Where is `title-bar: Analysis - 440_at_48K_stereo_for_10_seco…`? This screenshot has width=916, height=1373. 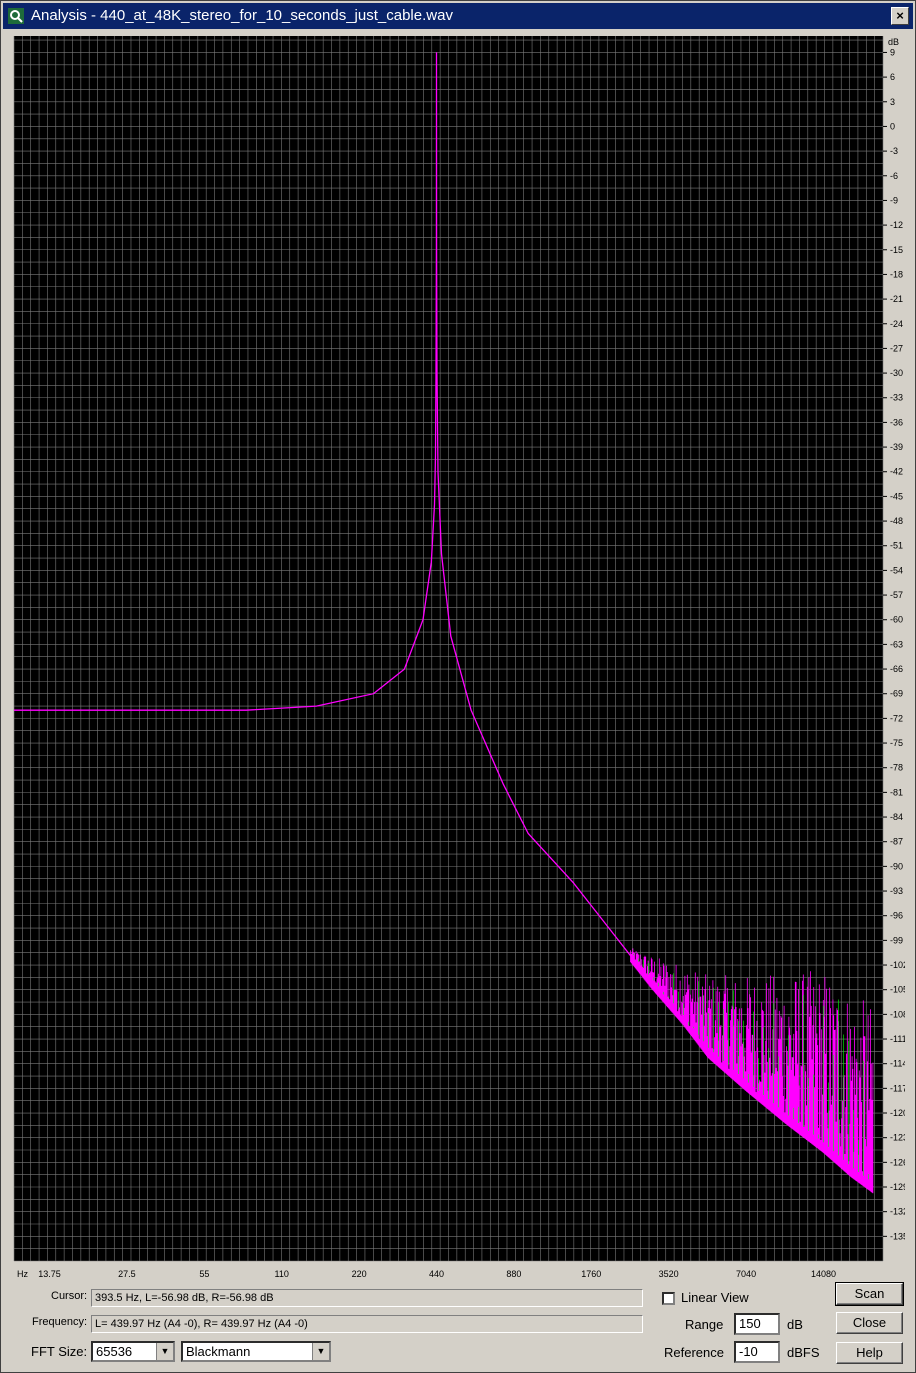
title-bar: Analysis - 440_at_48K_stereo_for_10_seco… is located at coordinates (458, 16).